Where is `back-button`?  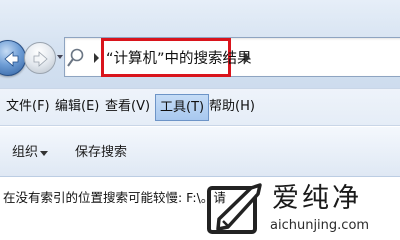
back-button is located at coordinates (13, 58).